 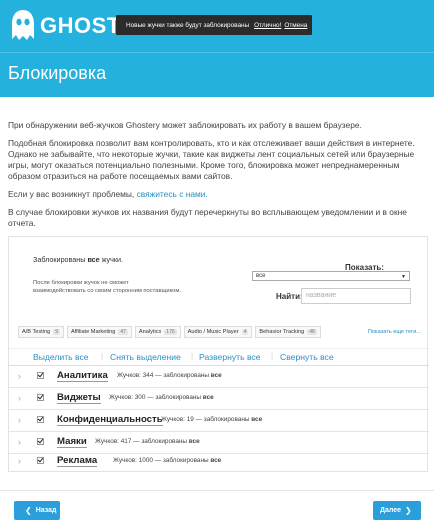 What do you see at coordinates (295, 25) in the screenshot?
I see `notification-cancel-link: Отмена` at bounding box center [295, 25].